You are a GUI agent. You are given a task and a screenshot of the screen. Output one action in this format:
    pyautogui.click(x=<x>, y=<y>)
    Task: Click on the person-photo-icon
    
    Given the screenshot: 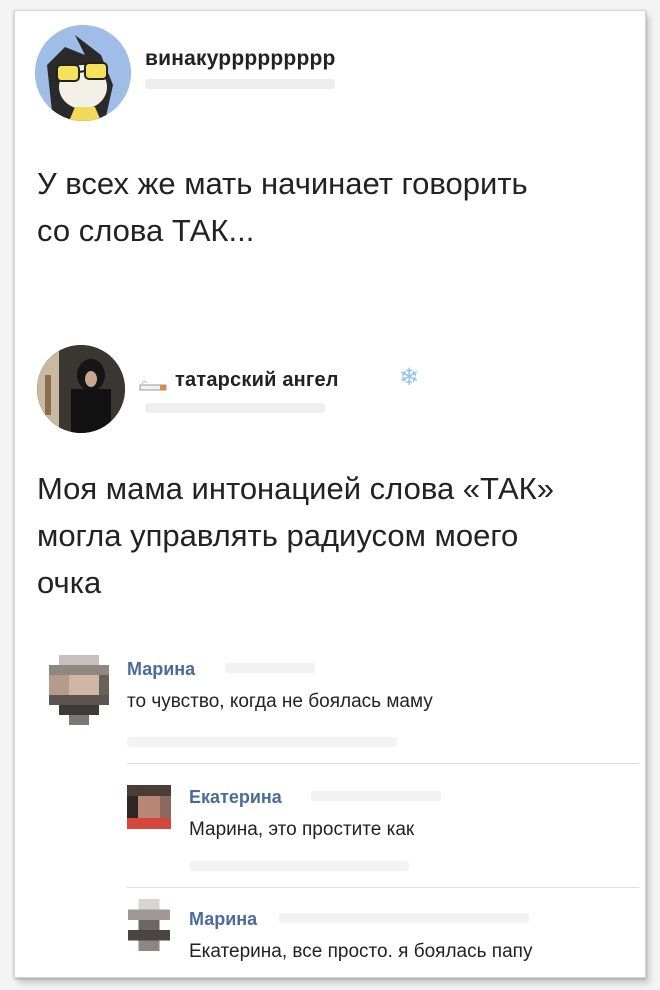 What is the action you would take?
    pyautogui.click(x=81, y=389)
    